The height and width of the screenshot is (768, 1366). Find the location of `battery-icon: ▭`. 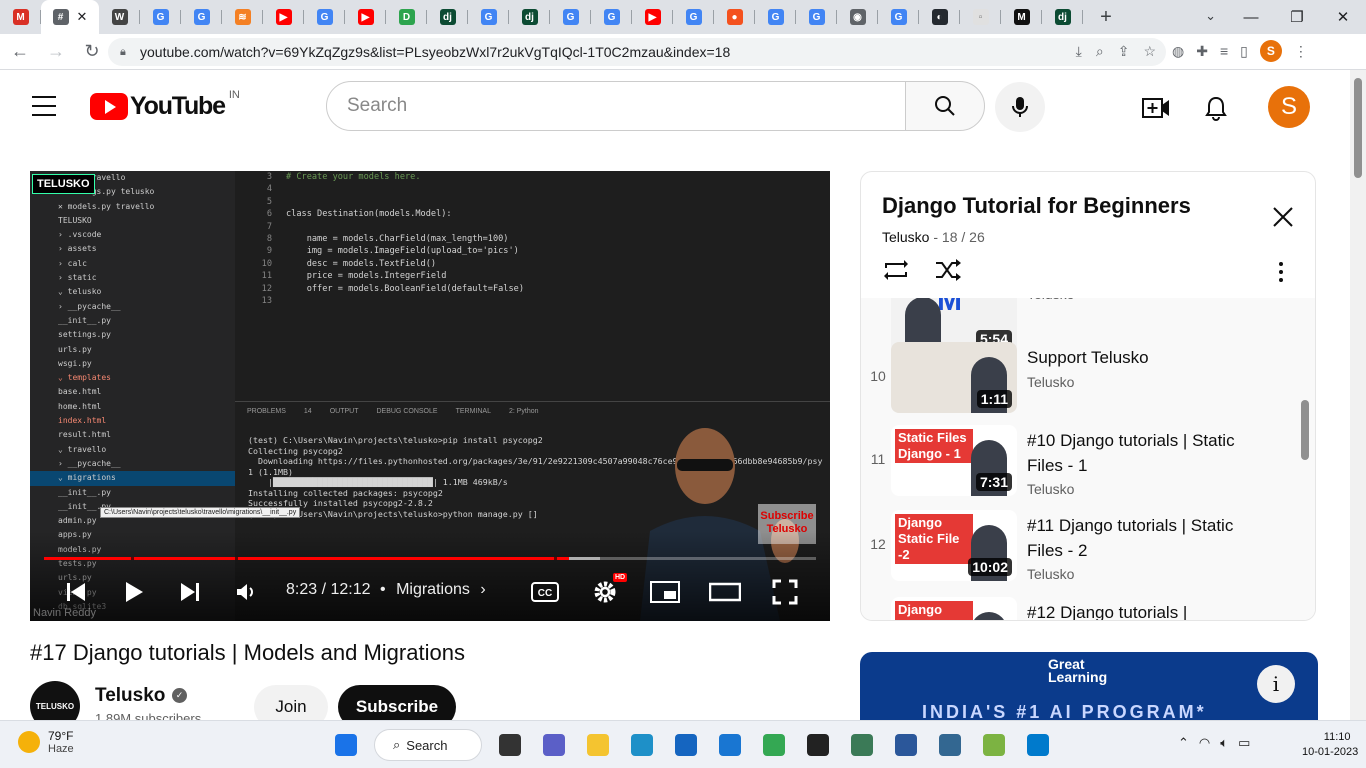

battery-icon: ▭ is located at coordinates (1244, 743).